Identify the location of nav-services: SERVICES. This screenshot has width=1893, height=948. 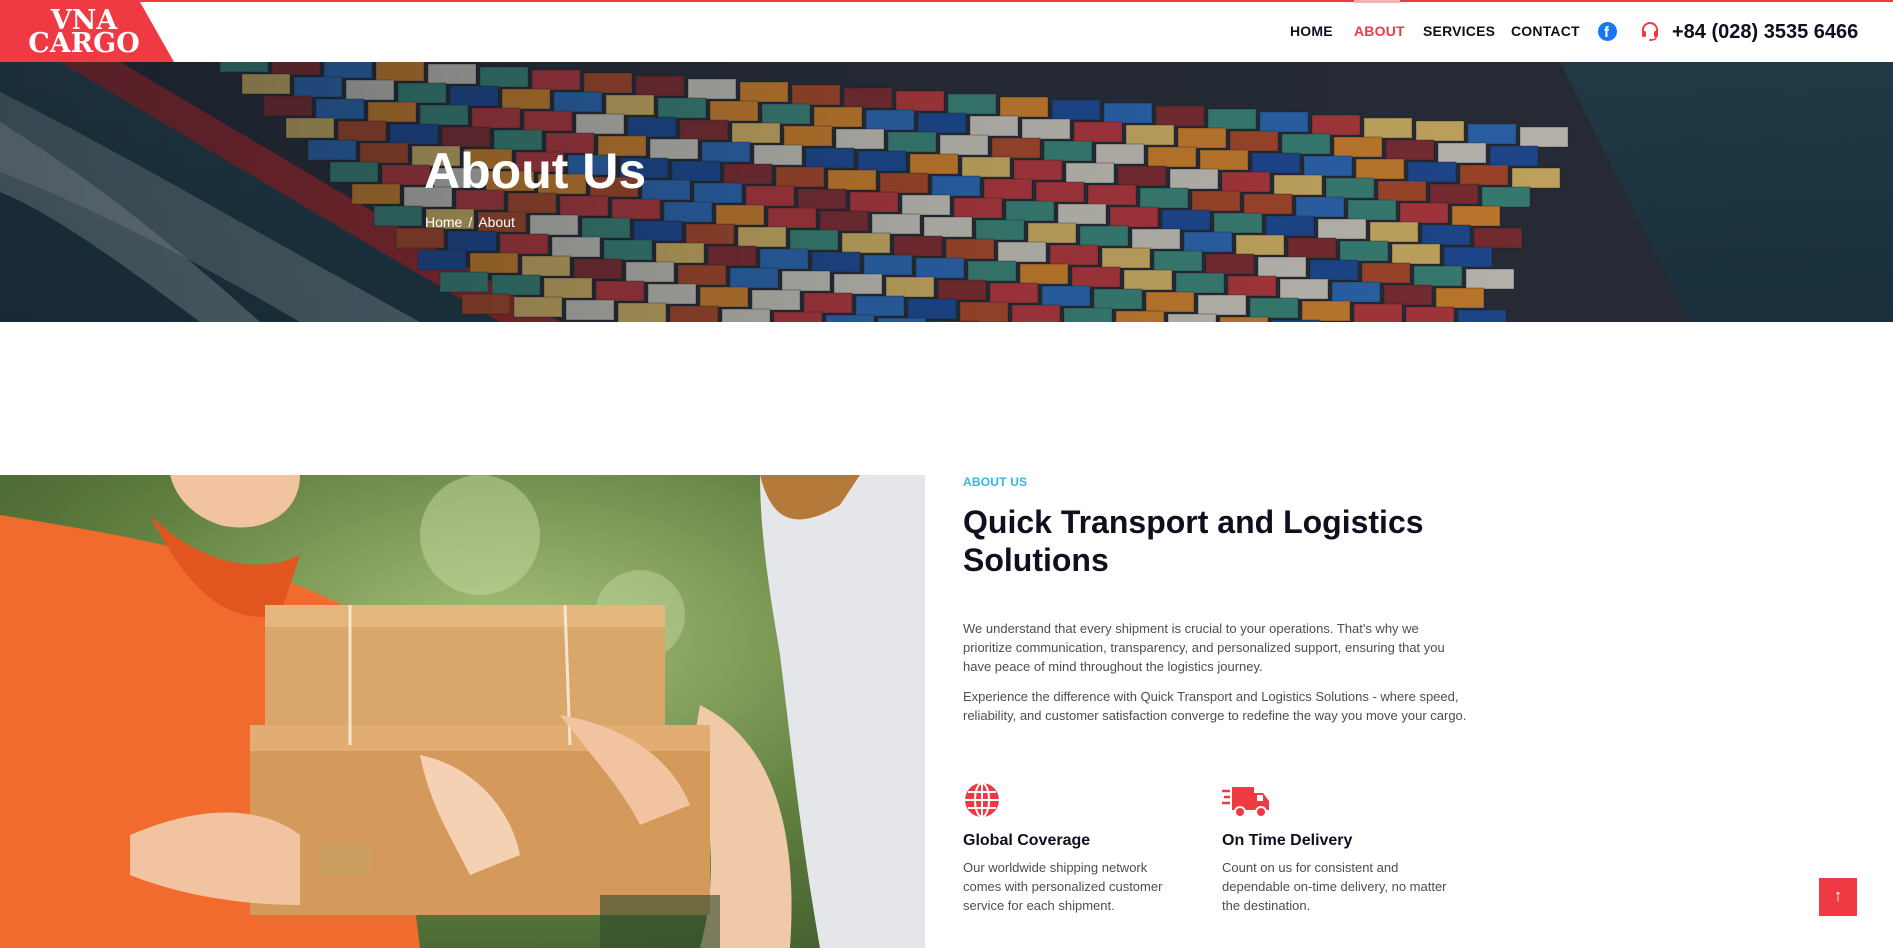
(1459, 31).